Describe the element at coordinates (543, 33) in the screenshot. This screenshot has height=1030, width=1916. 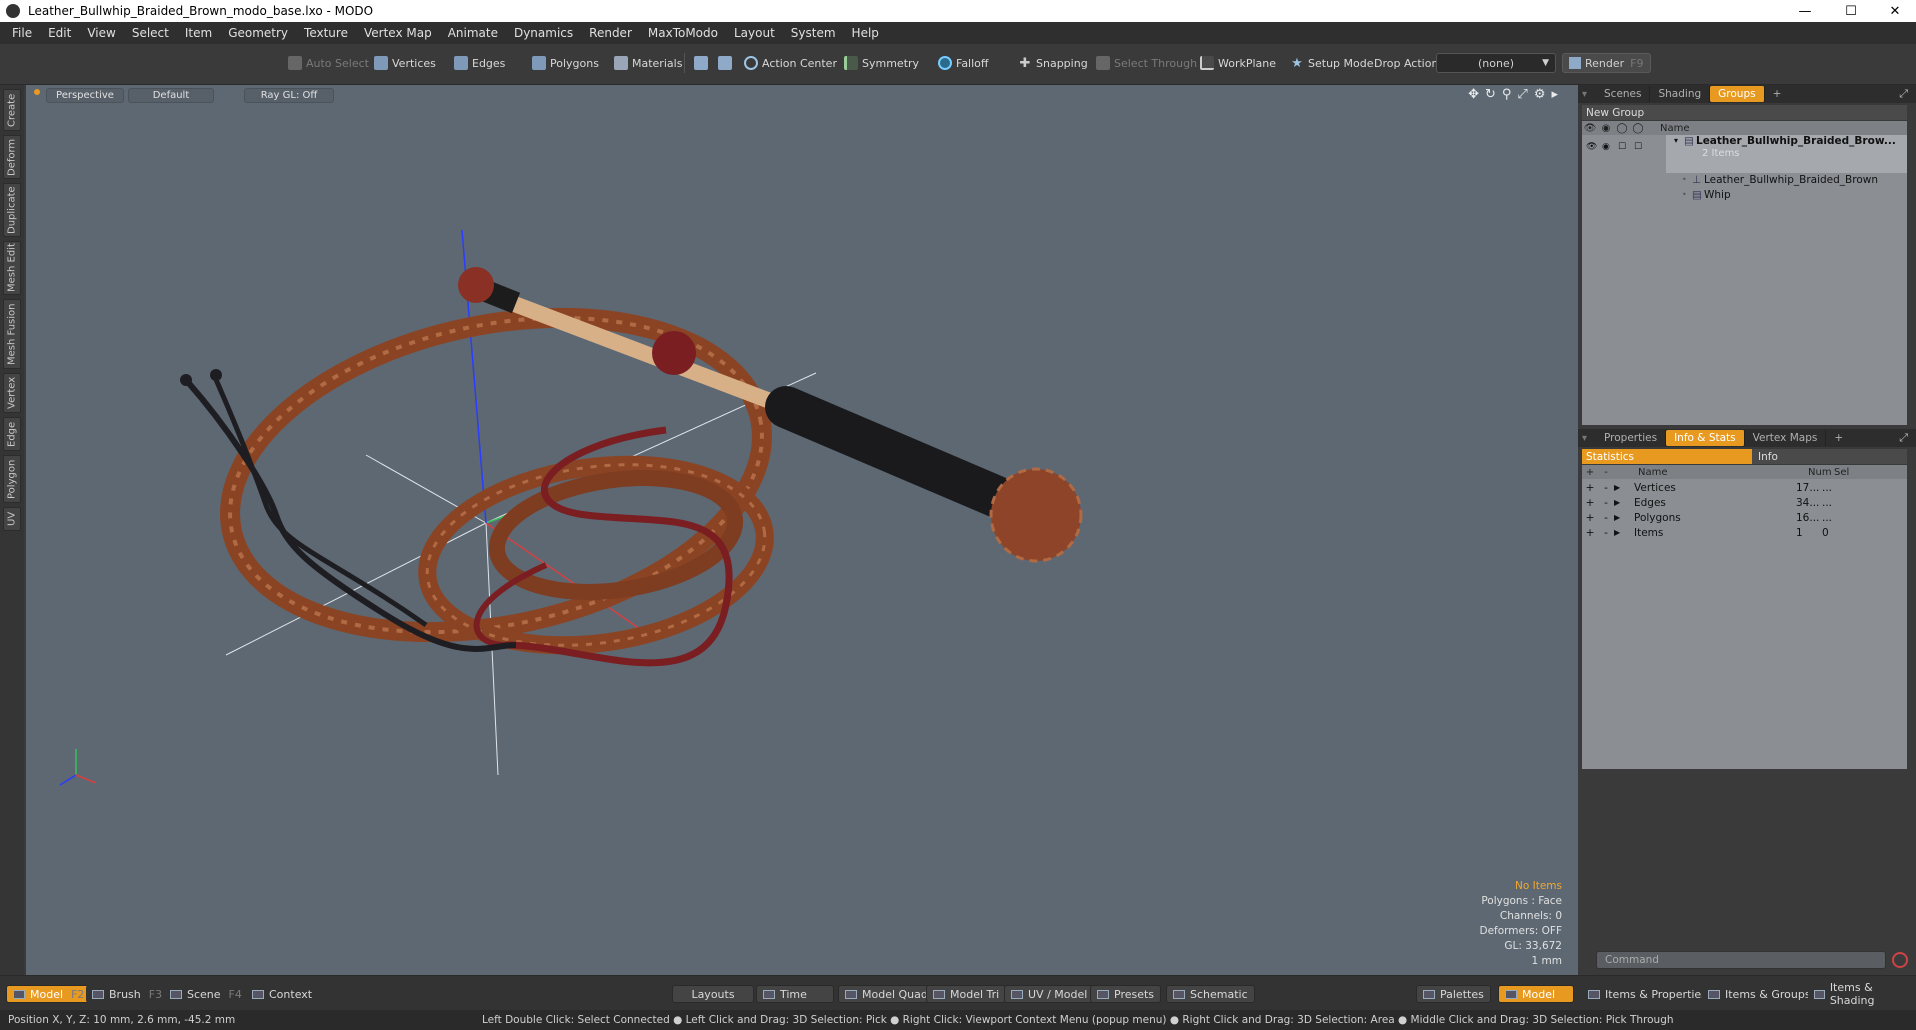
I see `menu-dynamics: Dynamics` at that location.